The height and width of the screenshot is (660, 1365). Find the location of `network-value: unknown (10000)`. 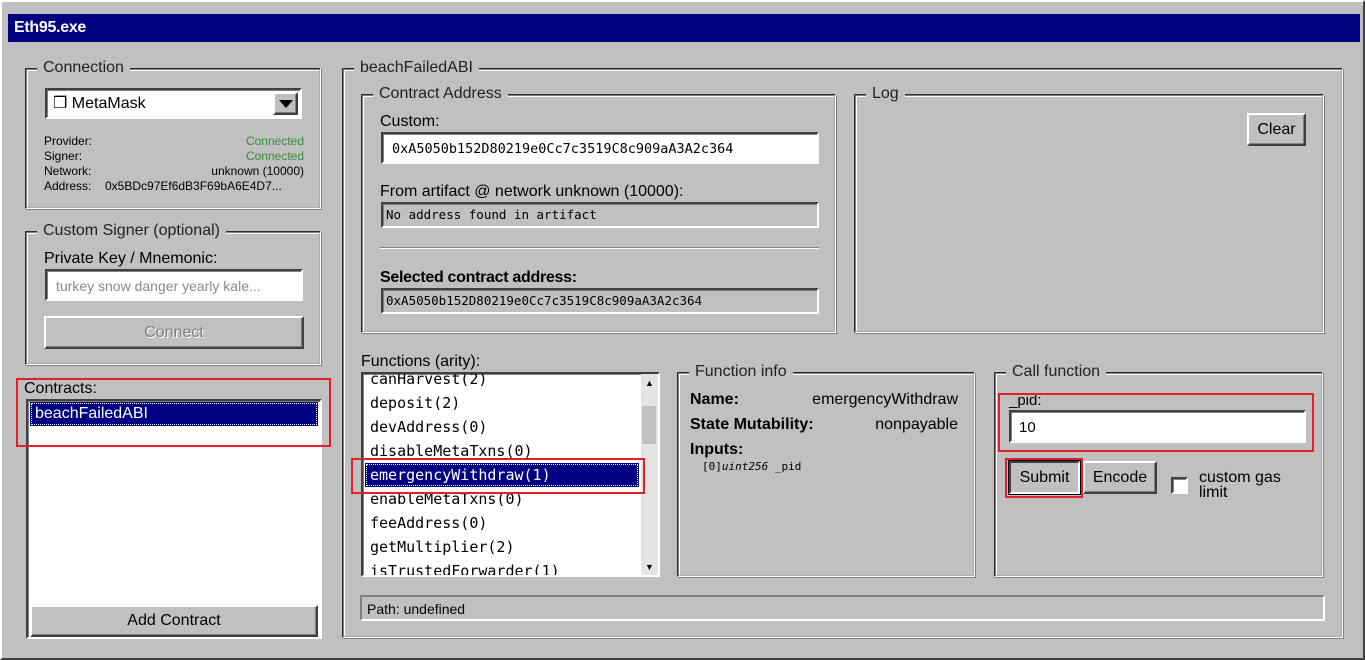

network-value: unknown (10000) is located at coordinates (257, 171).